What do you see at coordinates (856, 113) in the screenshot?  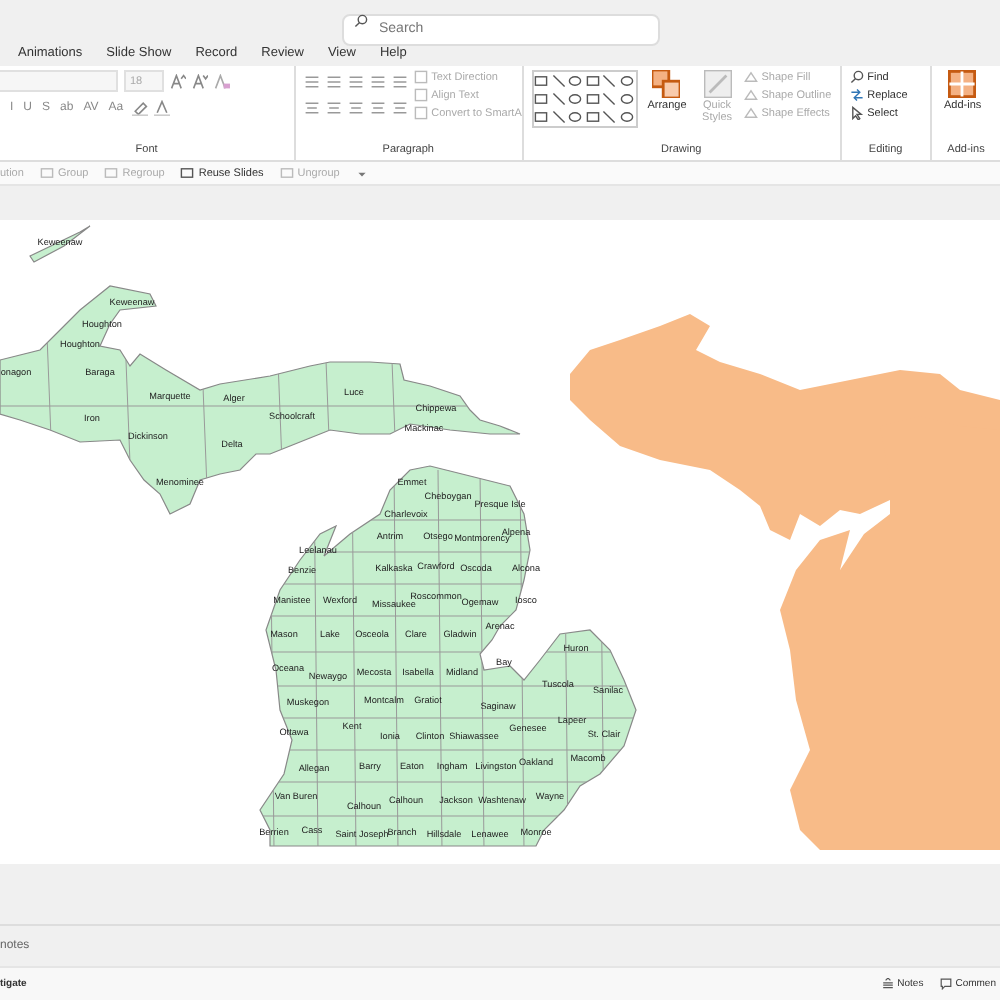 I see `cursor-icon` at bounding box center [856, 113].